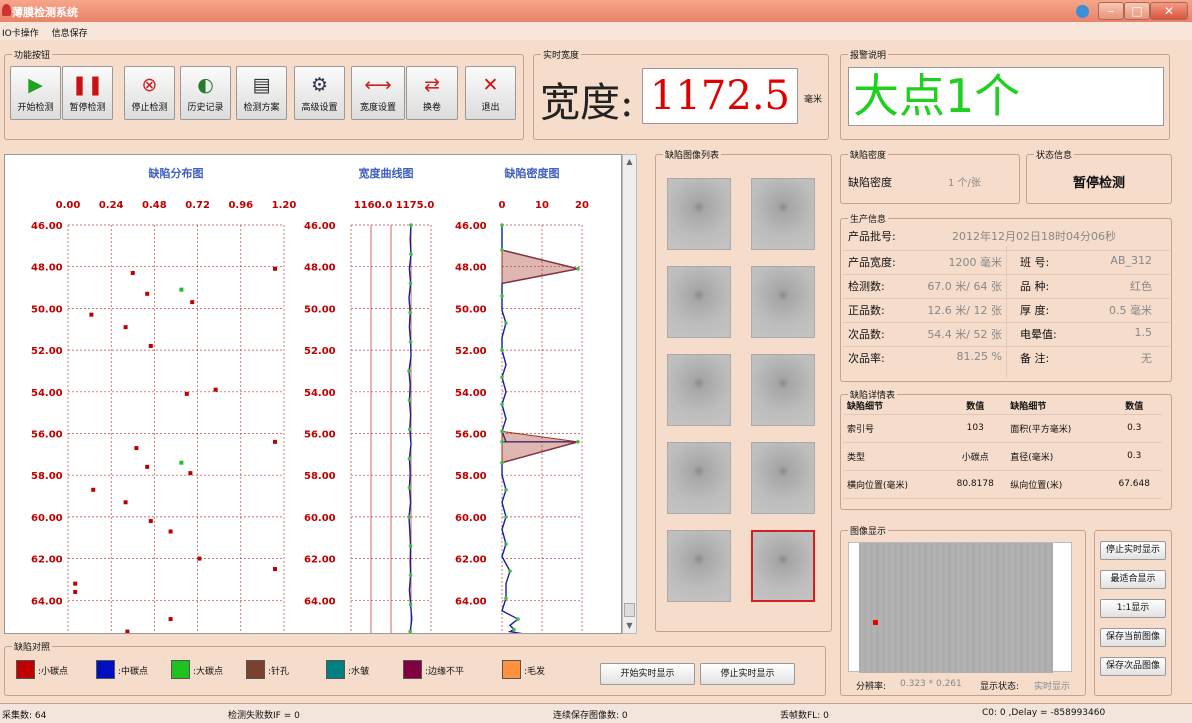 The height and width of the screenshot is (723, 1192). Describe the element at coordinates (931, 684) in the screenshot. I see `resolution-value: 0.323 * 0.261` at that location.